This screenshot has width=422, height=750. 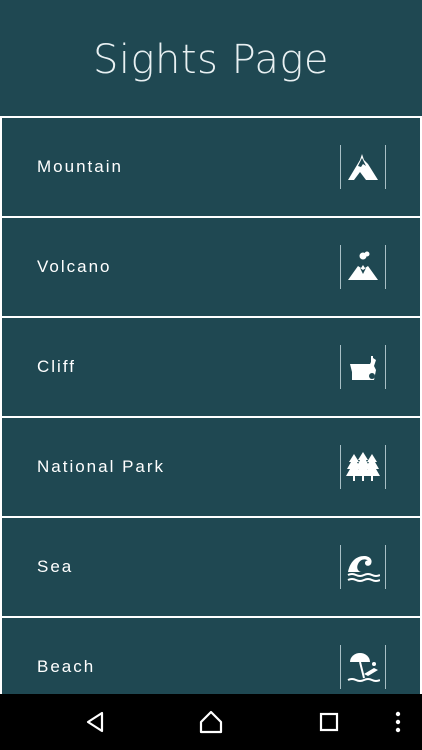 What do you see at coordinates (74, 266) in the screenshot?
I see `sight-label: Volcano` at bounding box center [74, 266].